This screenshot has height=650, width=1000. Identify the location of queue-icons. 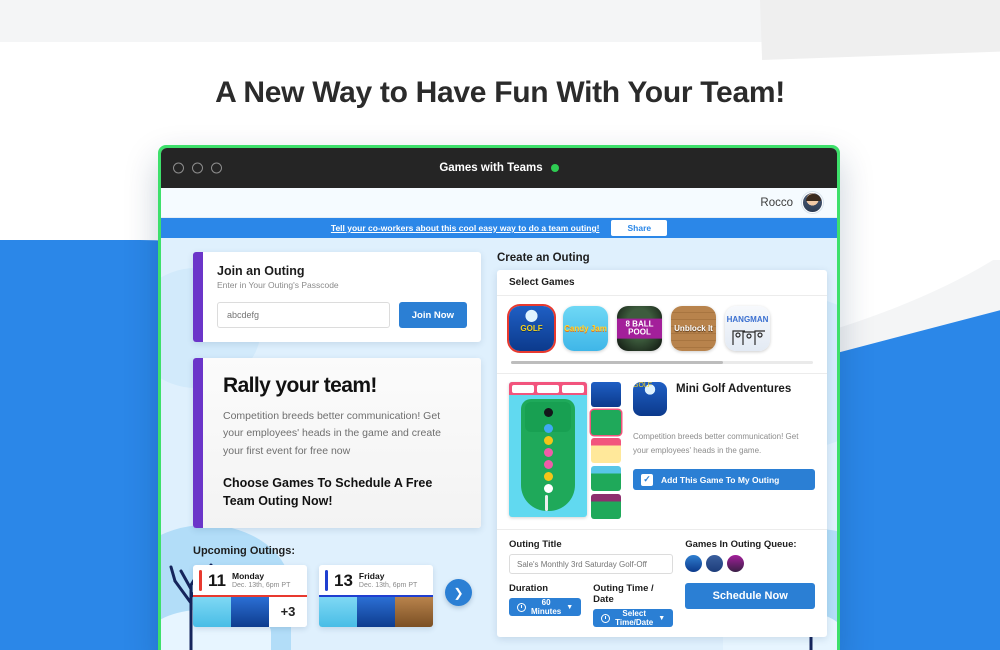
(750, 563).